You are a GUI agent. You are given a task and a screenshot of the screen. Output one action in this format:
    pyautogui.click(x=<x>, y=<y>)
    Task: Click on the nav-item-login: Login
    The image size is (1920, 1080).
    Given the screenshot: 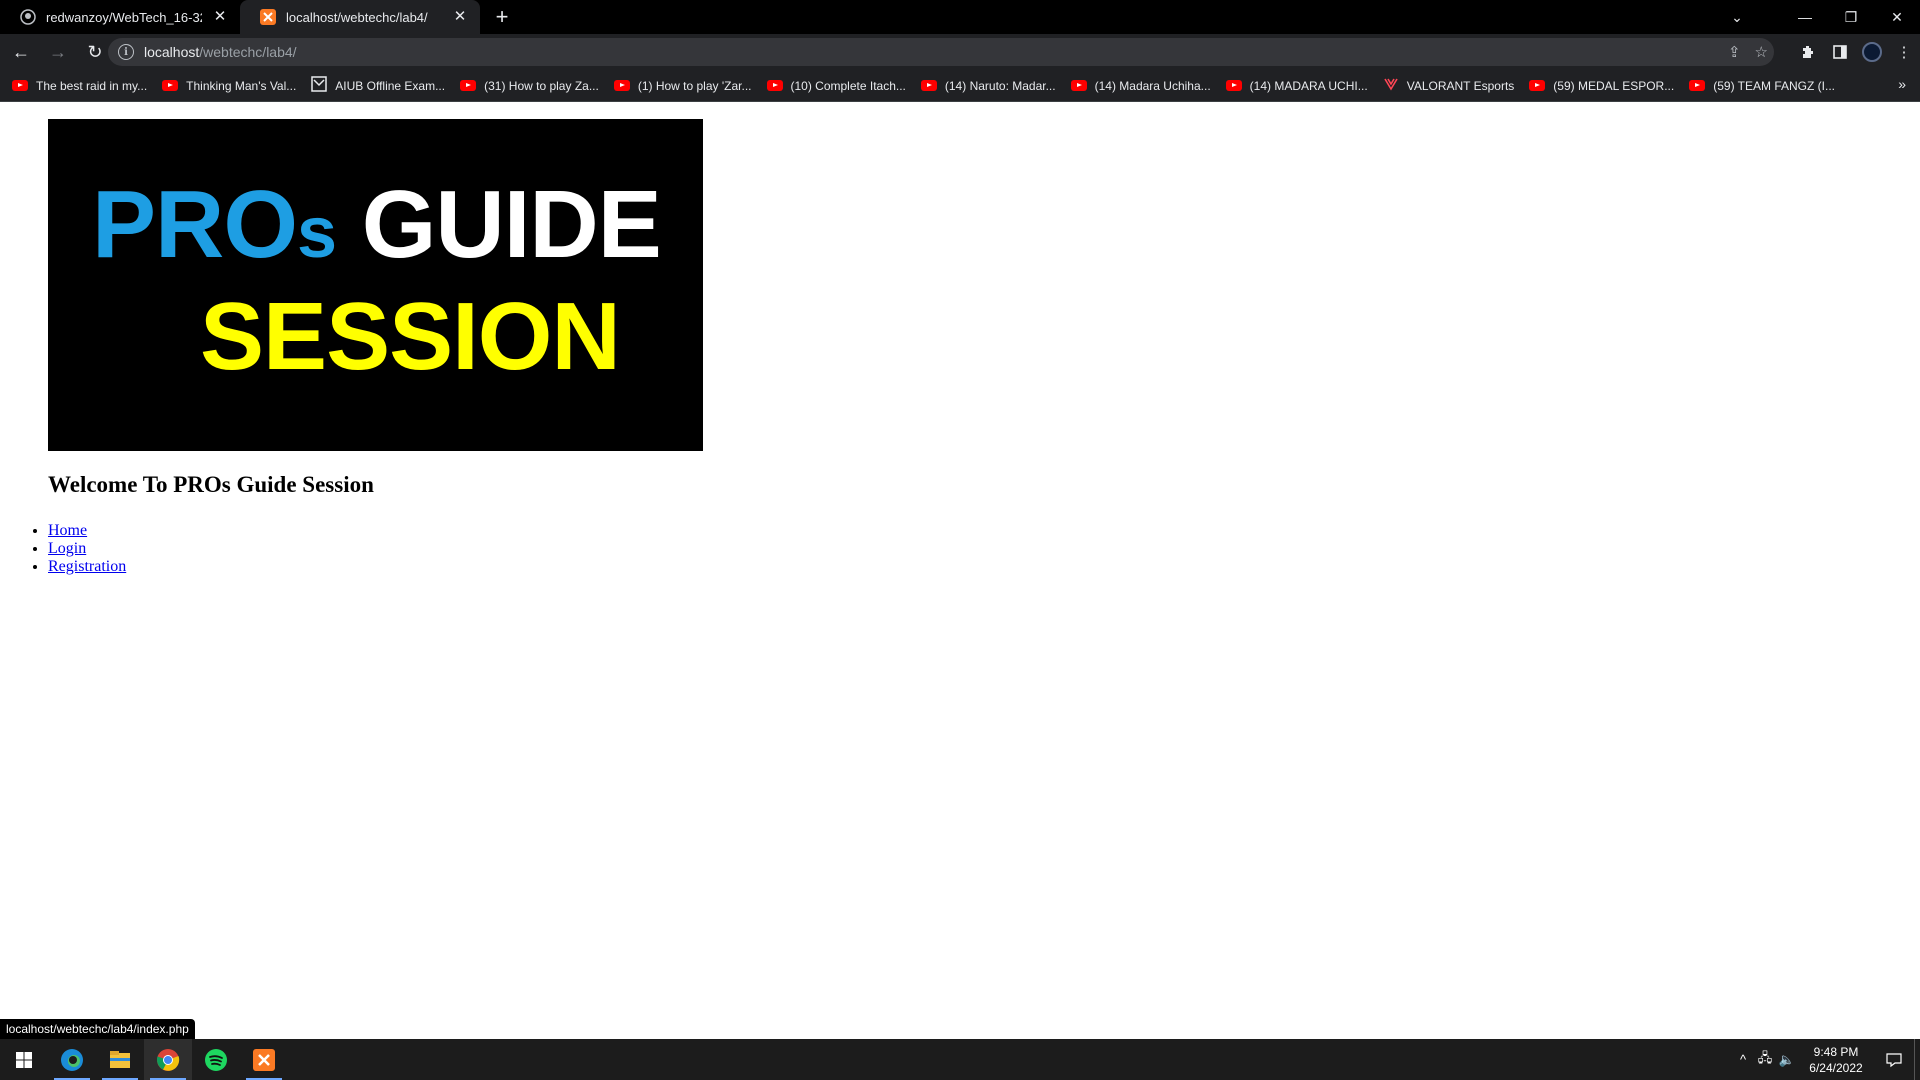 What is the action you would take?
    pyautogui.click(x=87, y=549)
    